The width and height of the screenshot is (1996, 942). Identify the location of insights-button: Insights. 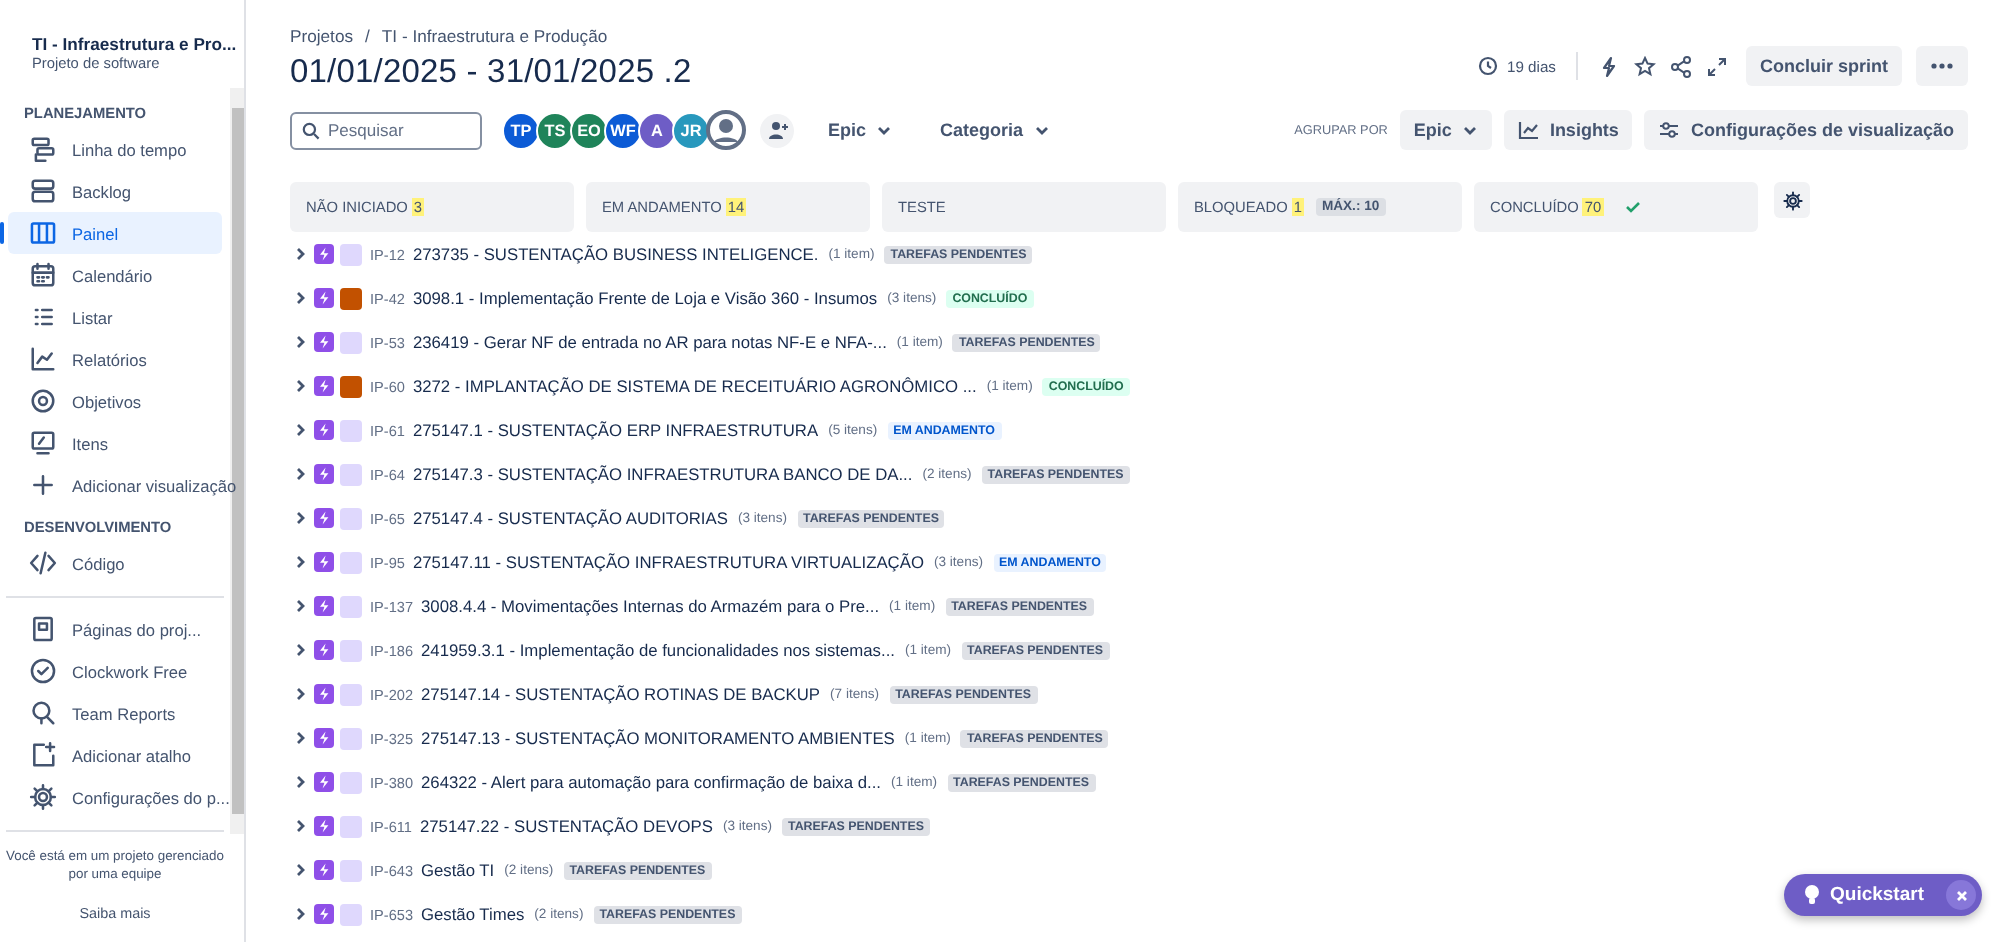
(1568, 130).